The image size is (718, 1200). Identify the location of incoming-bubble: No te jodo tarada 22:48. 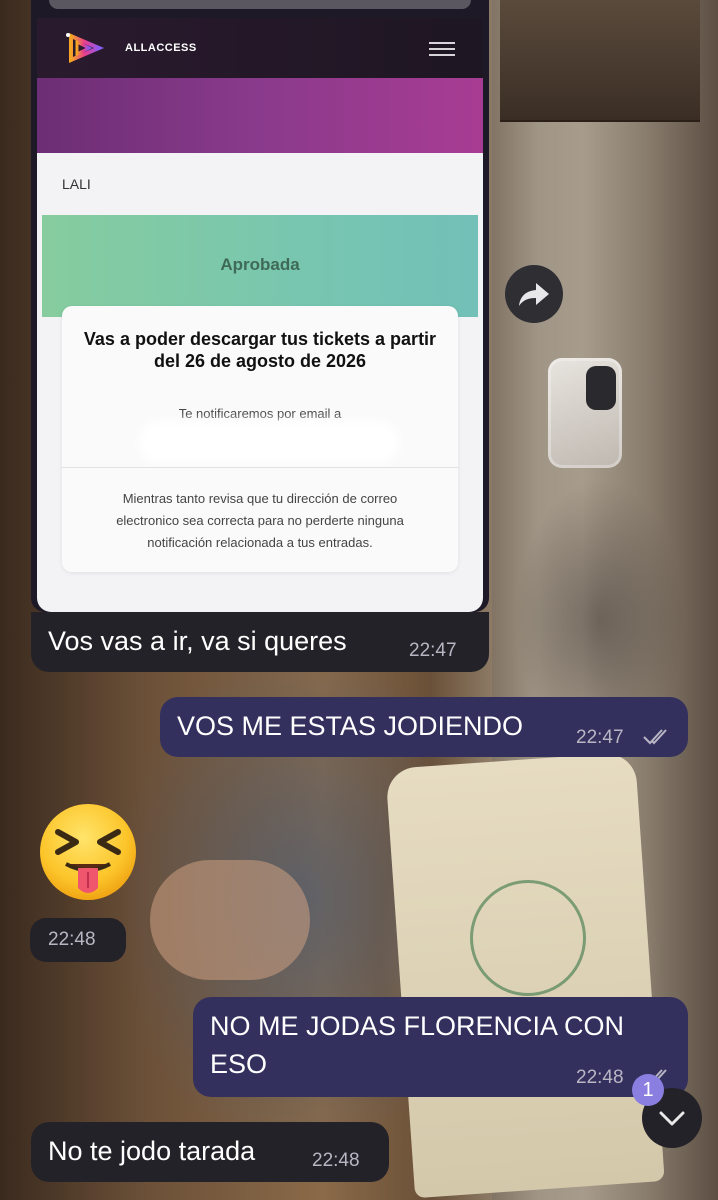
(210, 1152).